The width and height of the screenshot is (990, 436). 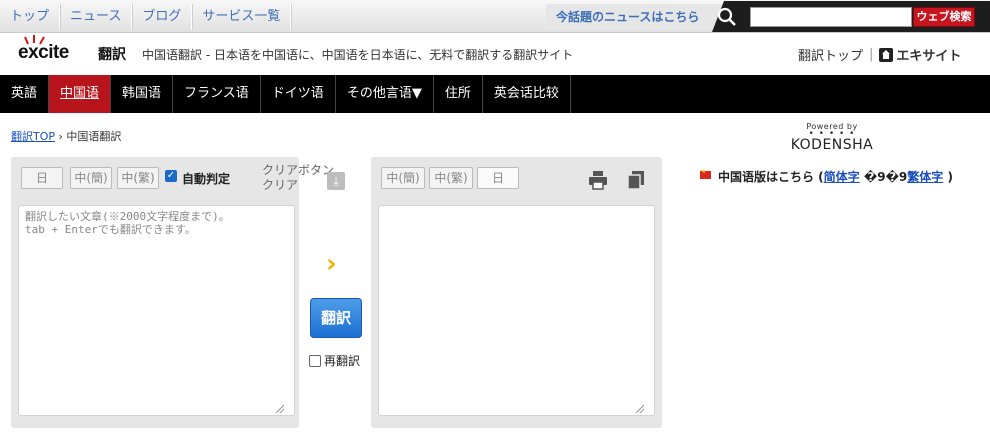 What do you see at coordinates (886, 54) in the screenshot?
I see `home-icon` at bounding box center [886, 54].